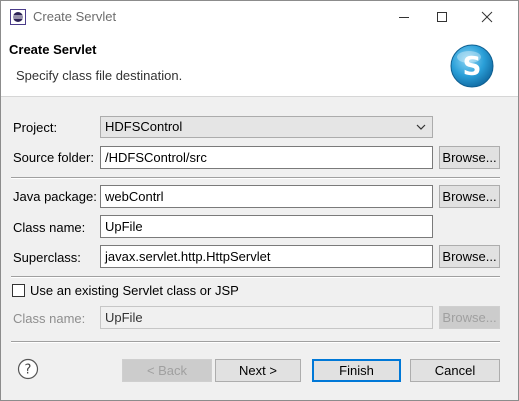 This screenshot has width=519, height=401. I want to click on project-value: HDFSControl, so click(144, 126).